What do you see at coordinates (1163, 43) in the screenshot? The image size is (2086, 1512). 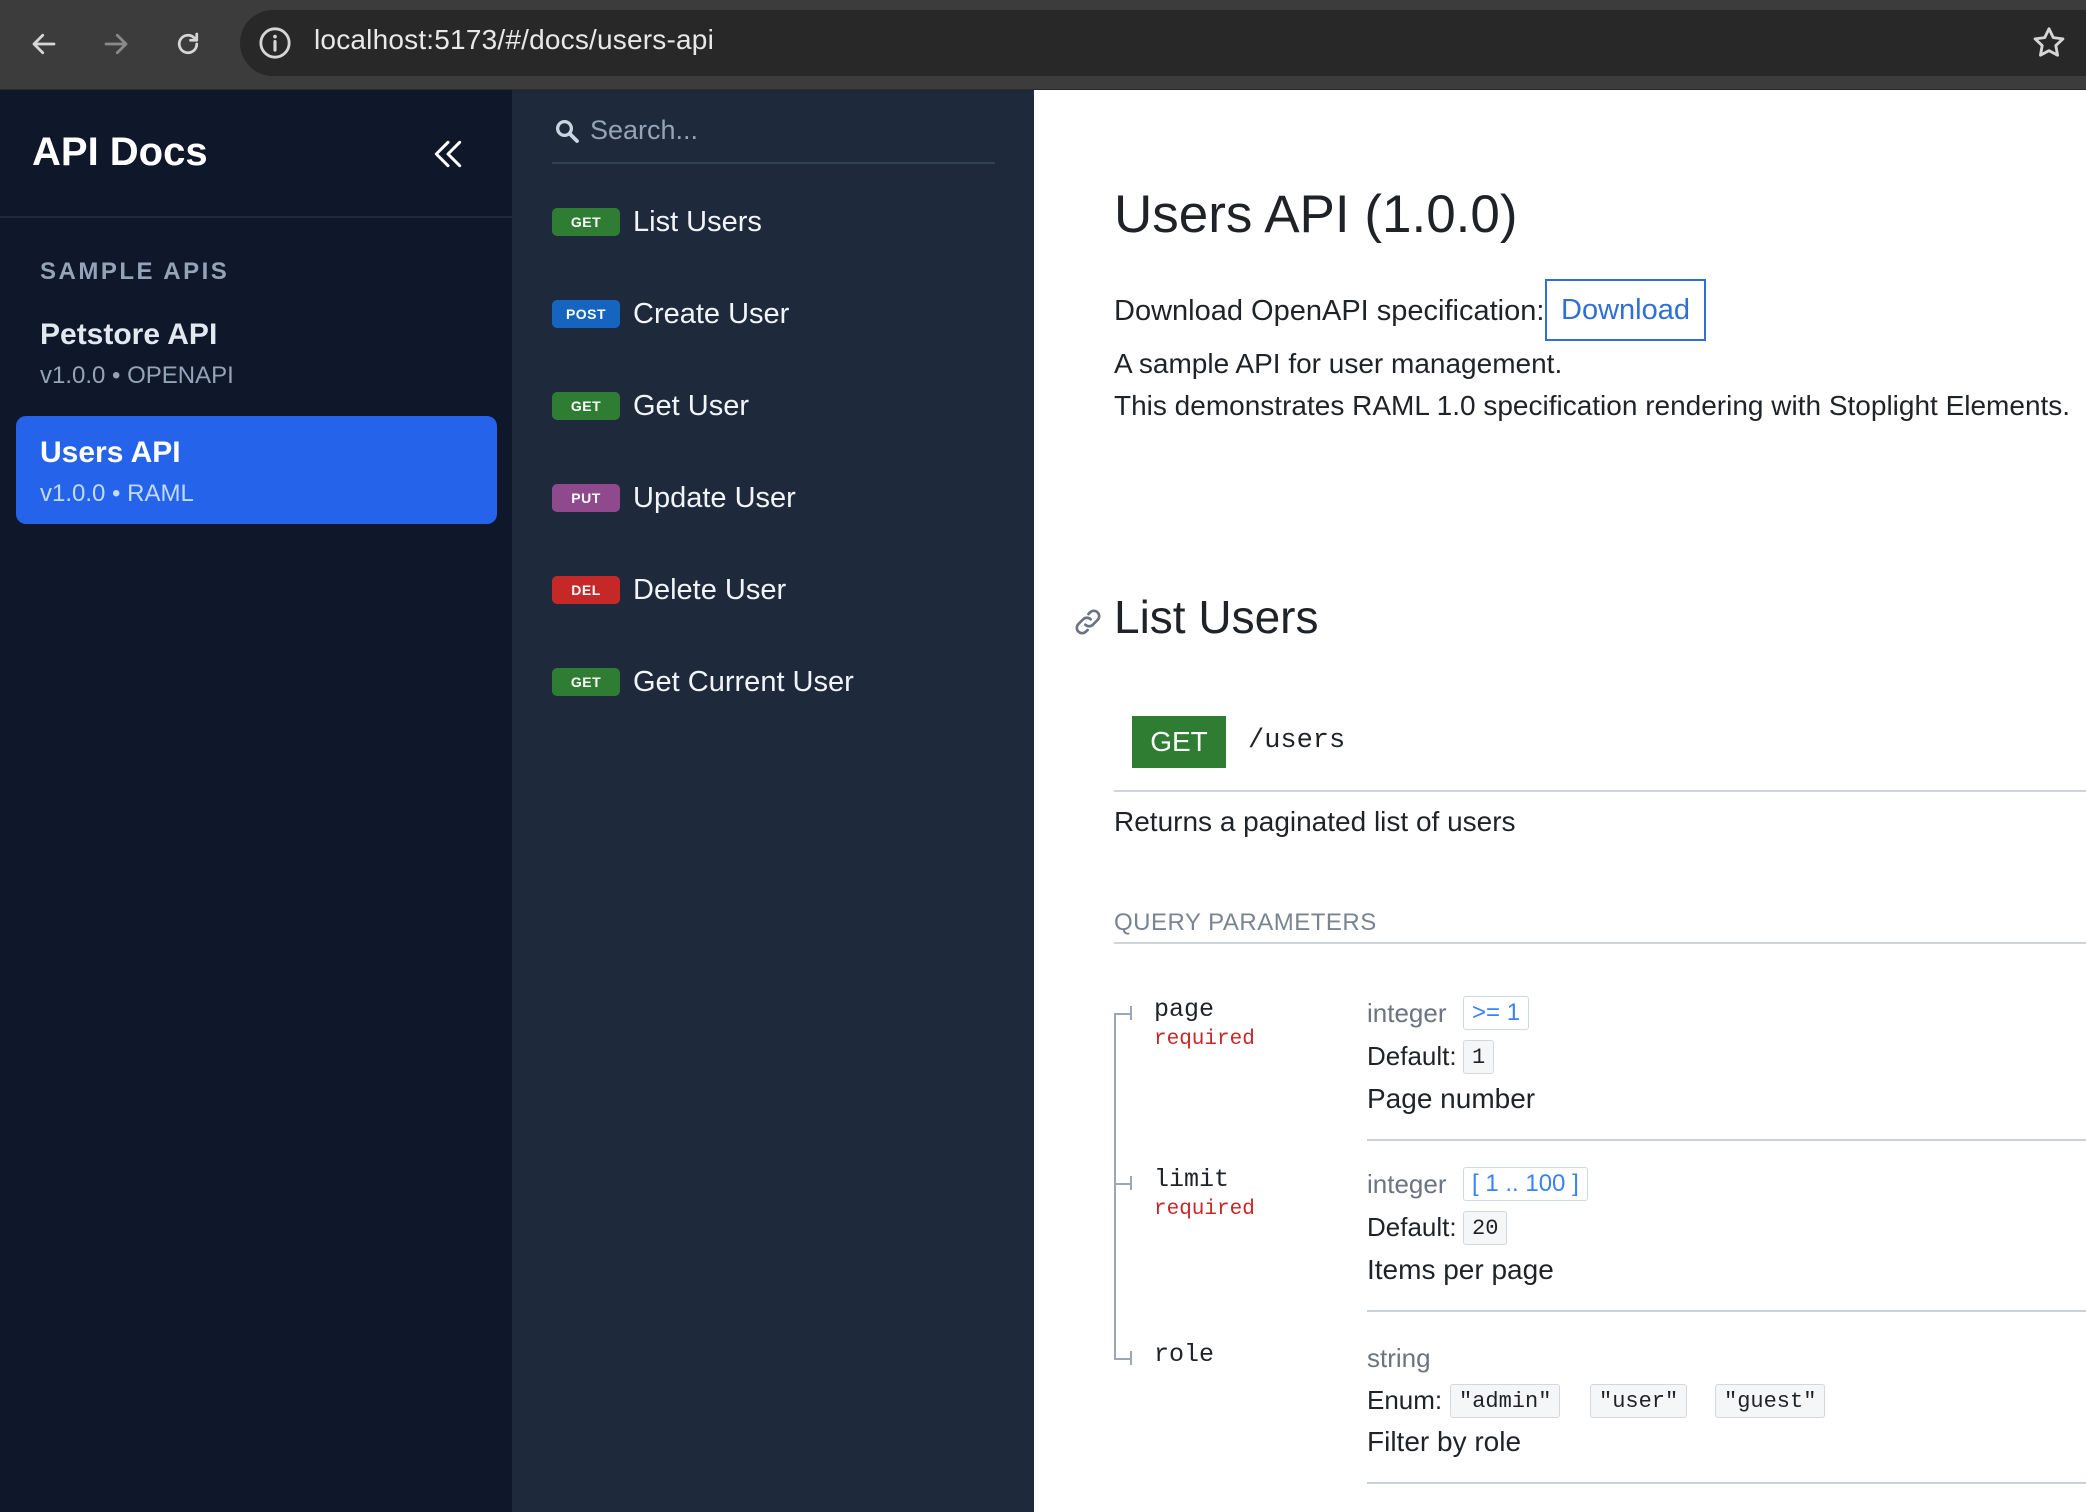 I see `address-bar: localhost:5173/#/docs/users-api` at bounding box center [1163, 43].